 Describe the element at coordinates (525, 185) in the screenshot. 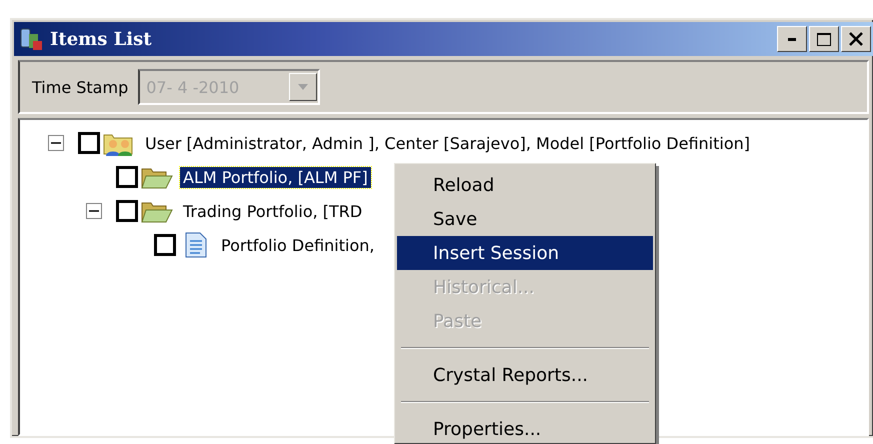

I see `menu-item: Reload` at that location.